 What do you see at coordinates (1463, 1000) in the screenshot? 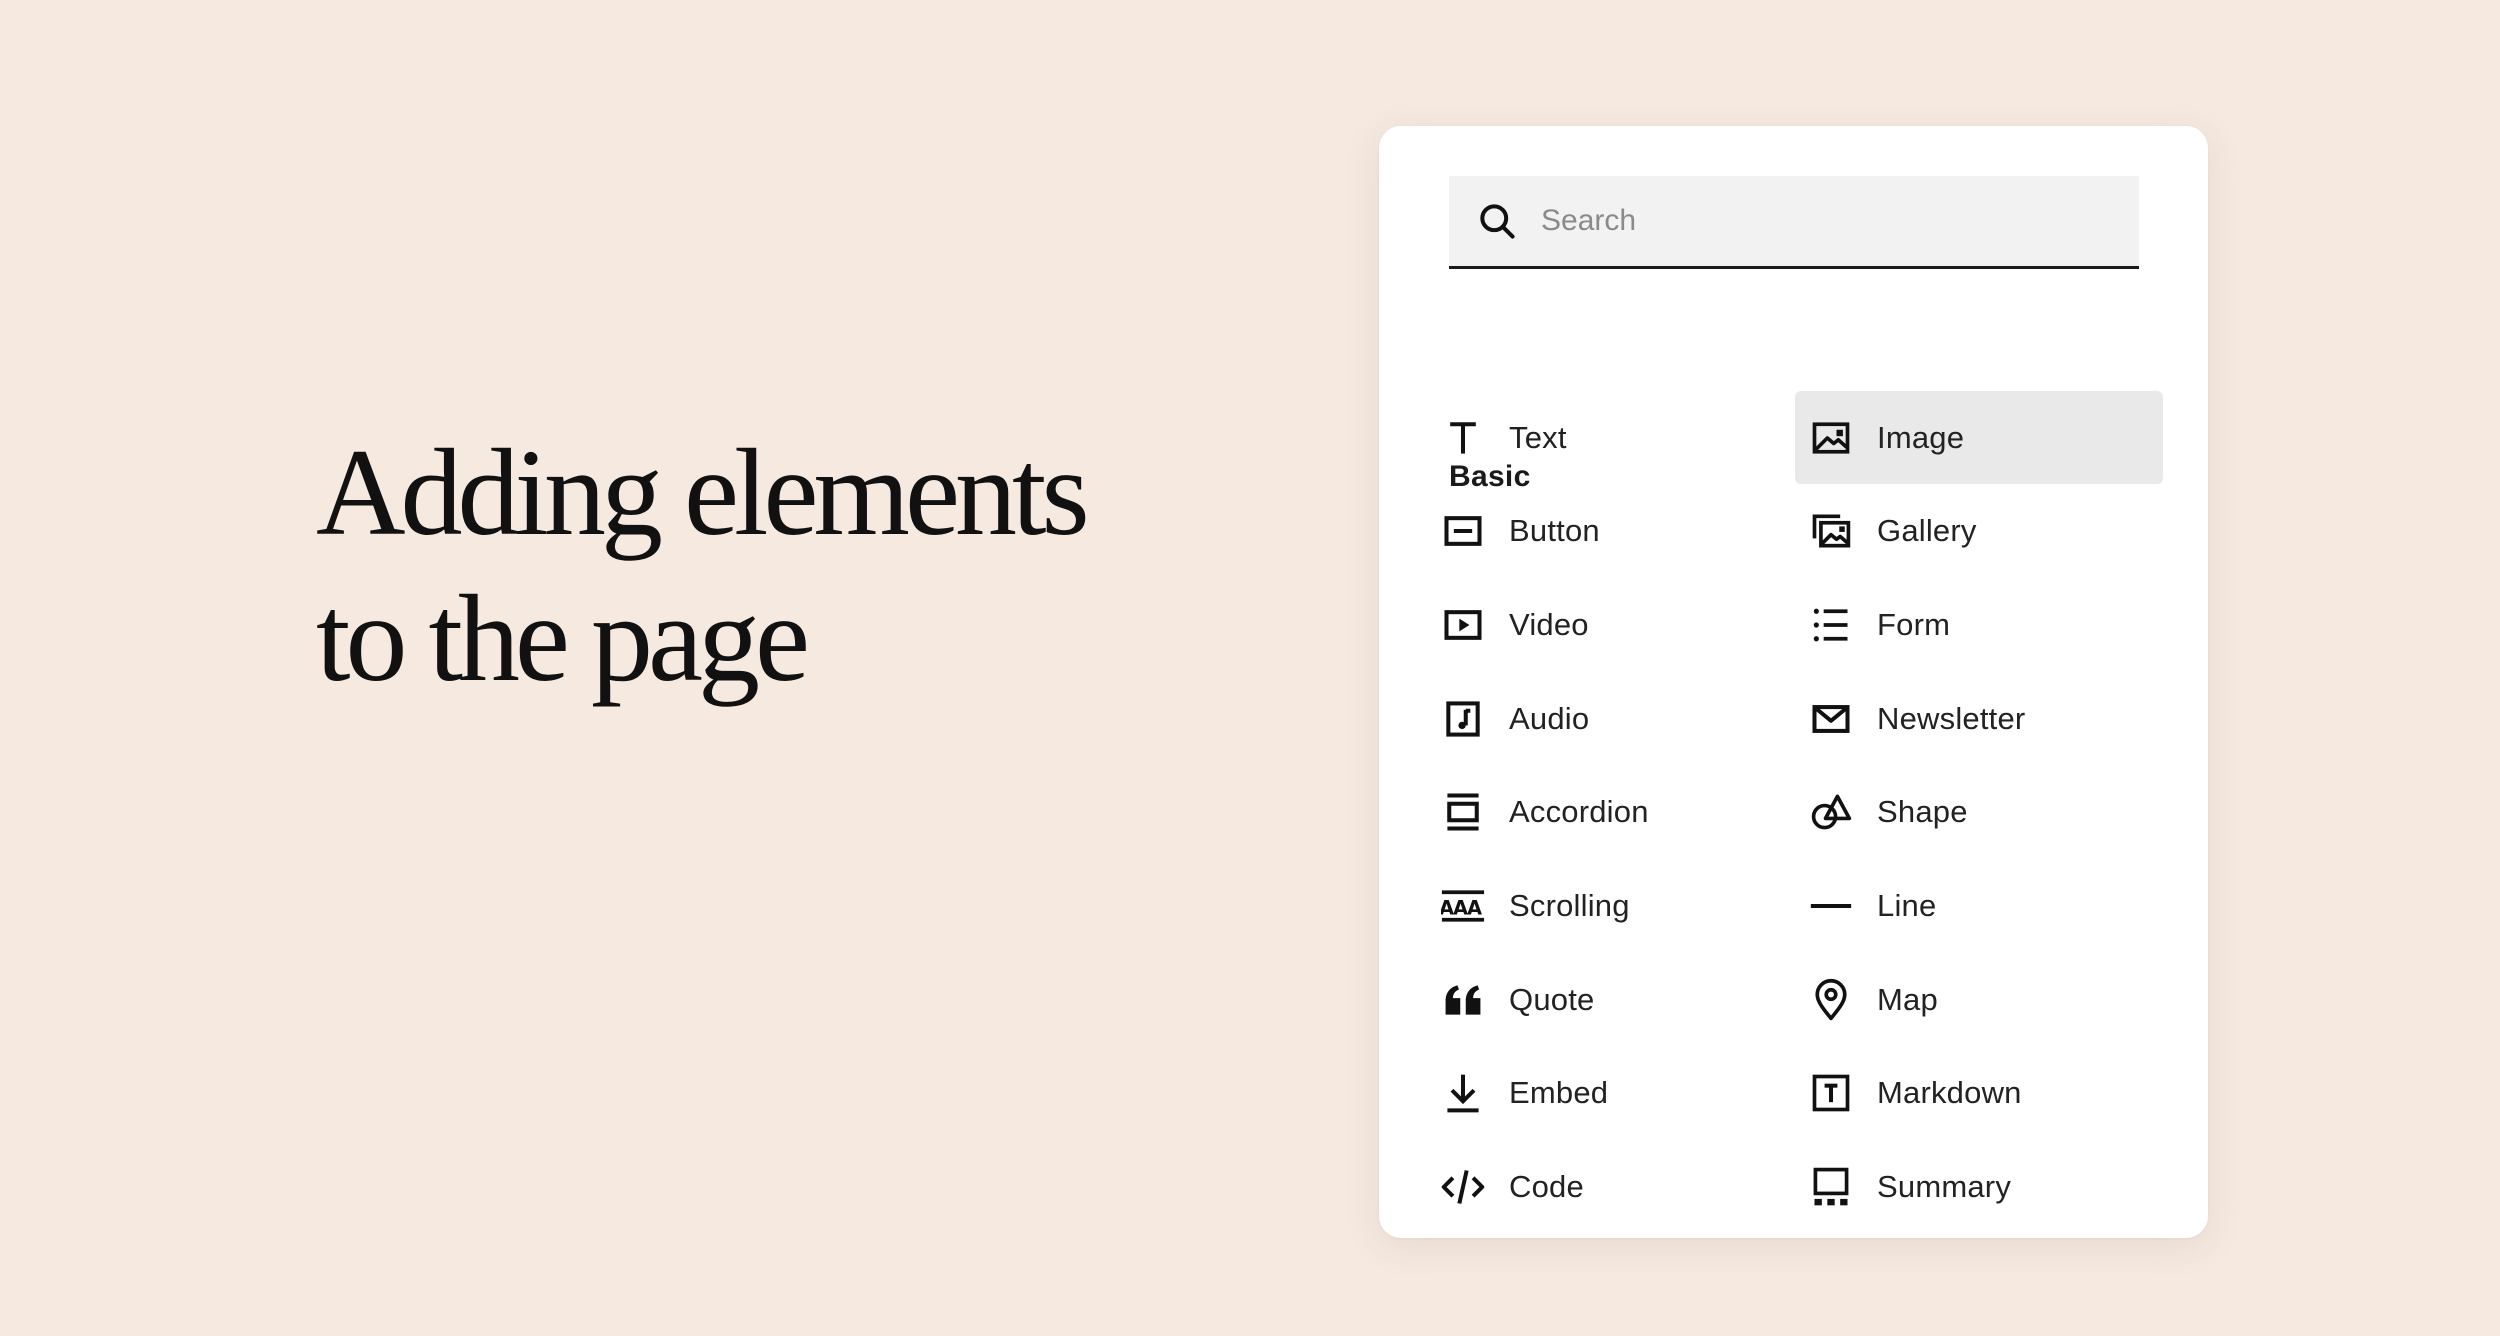
I see `quote-icon` at bounding box center [1463, 1000].